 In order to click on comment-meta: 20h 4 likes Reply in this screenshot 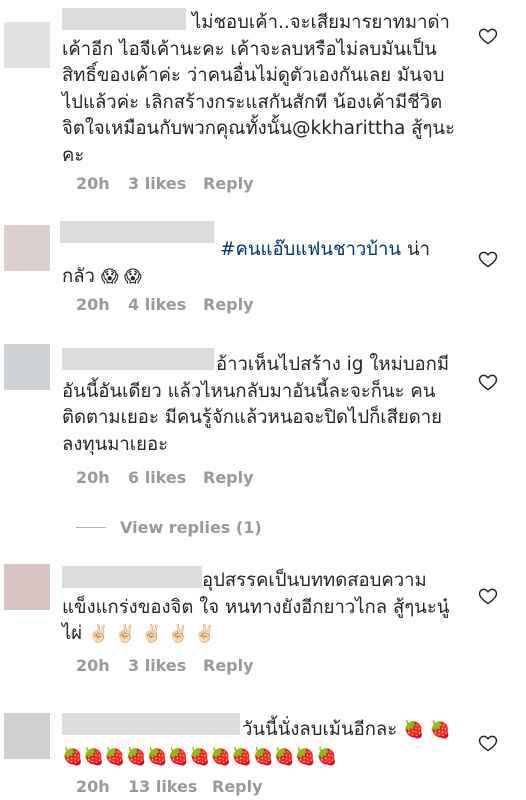, I will do `click(165, 304)`.